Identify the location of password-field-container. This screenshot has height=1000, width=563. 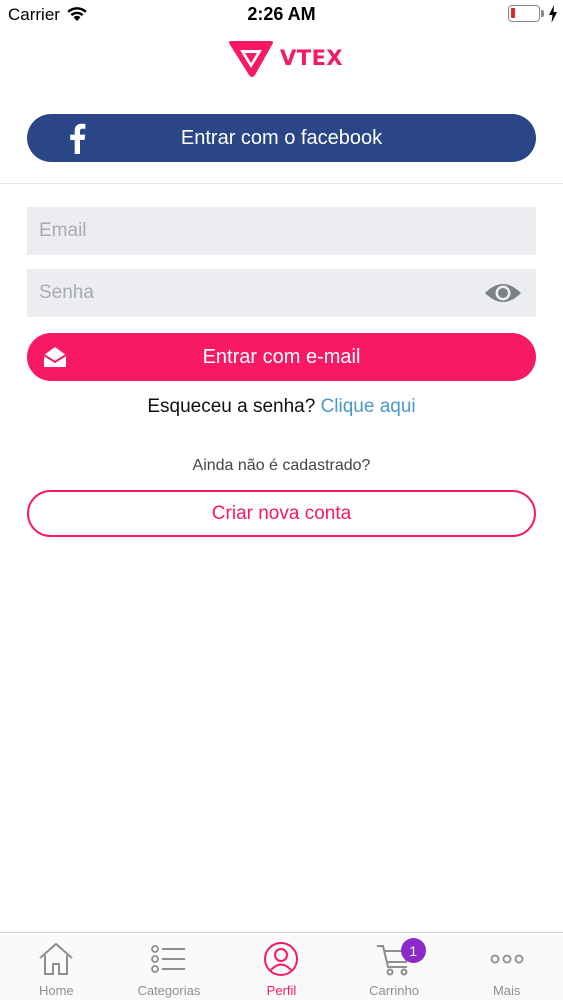
(281, 293).